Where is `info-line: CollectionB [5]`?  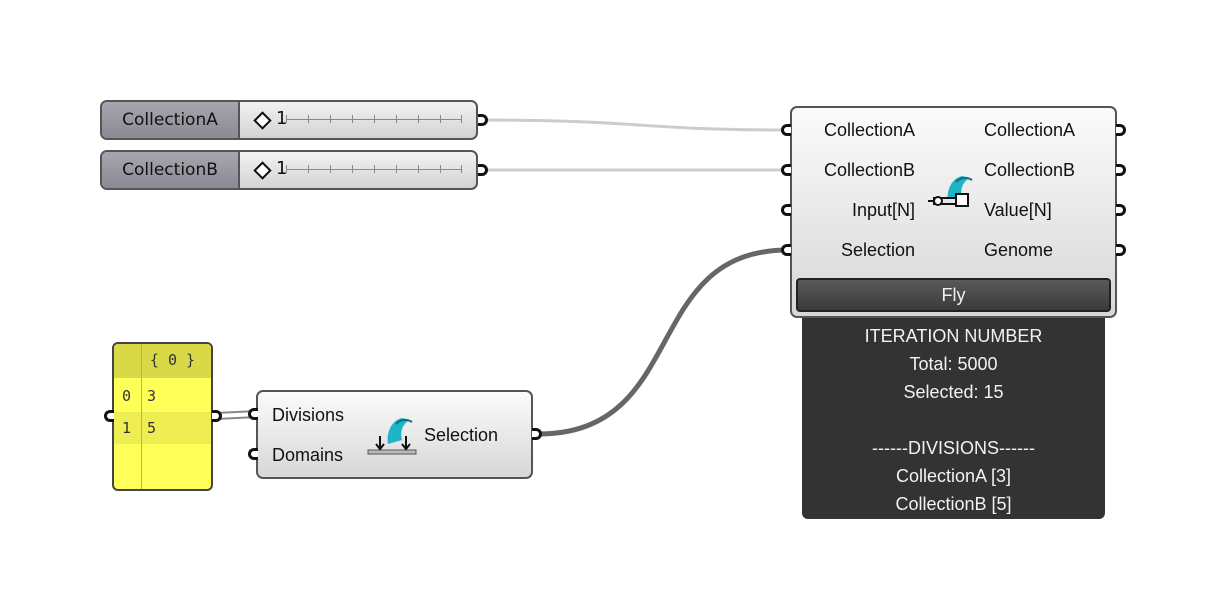
info-line: CollectionB [5] is located at coordinates (953, 504).